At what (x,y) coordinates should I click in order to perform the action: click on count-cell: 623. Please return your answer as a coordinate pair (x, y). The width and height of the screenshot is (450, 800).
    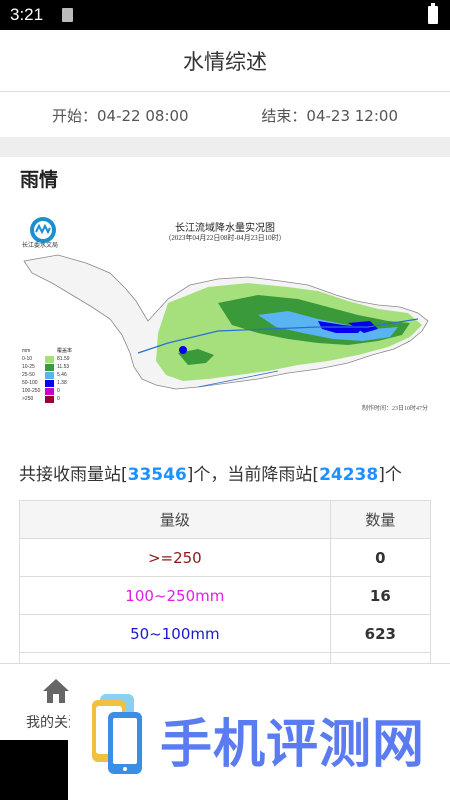
    Looking at the image, I should click on (380, 633).